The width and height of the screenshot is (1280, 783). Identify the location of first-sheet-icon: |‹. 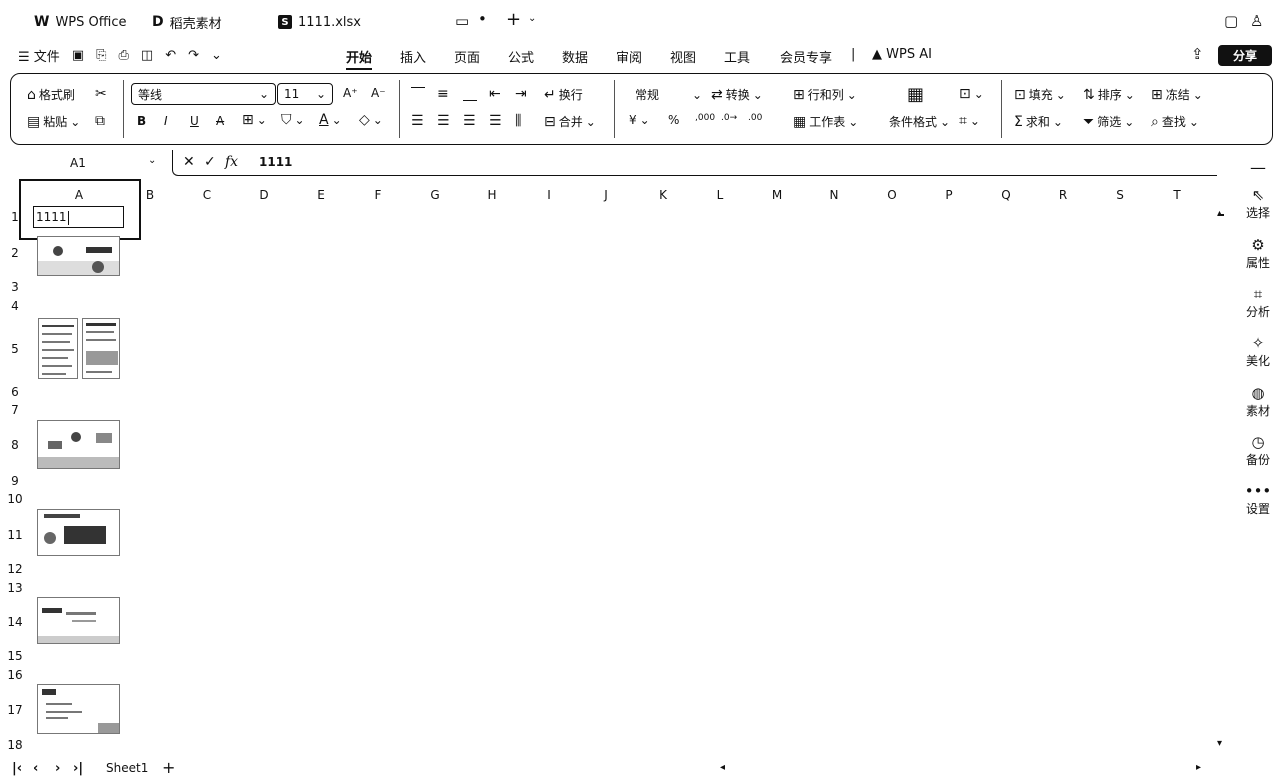
(17, 768).